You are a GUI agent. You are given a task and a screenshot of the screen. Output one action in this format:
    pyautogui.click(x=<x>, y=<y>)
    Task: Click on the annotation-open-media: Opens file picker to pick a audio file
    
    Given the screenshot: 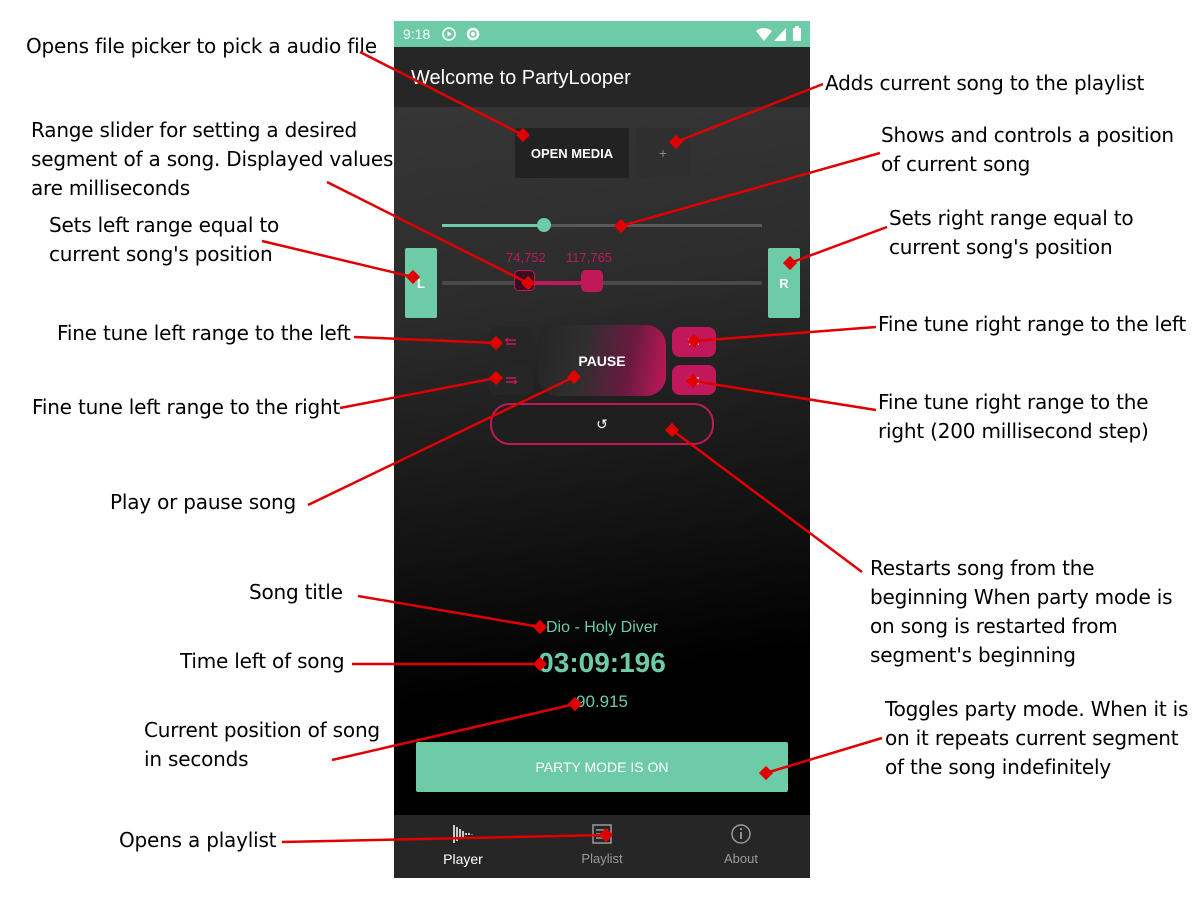 What is the action you would take?
    pyautogui.click(x=201, y=46)
    